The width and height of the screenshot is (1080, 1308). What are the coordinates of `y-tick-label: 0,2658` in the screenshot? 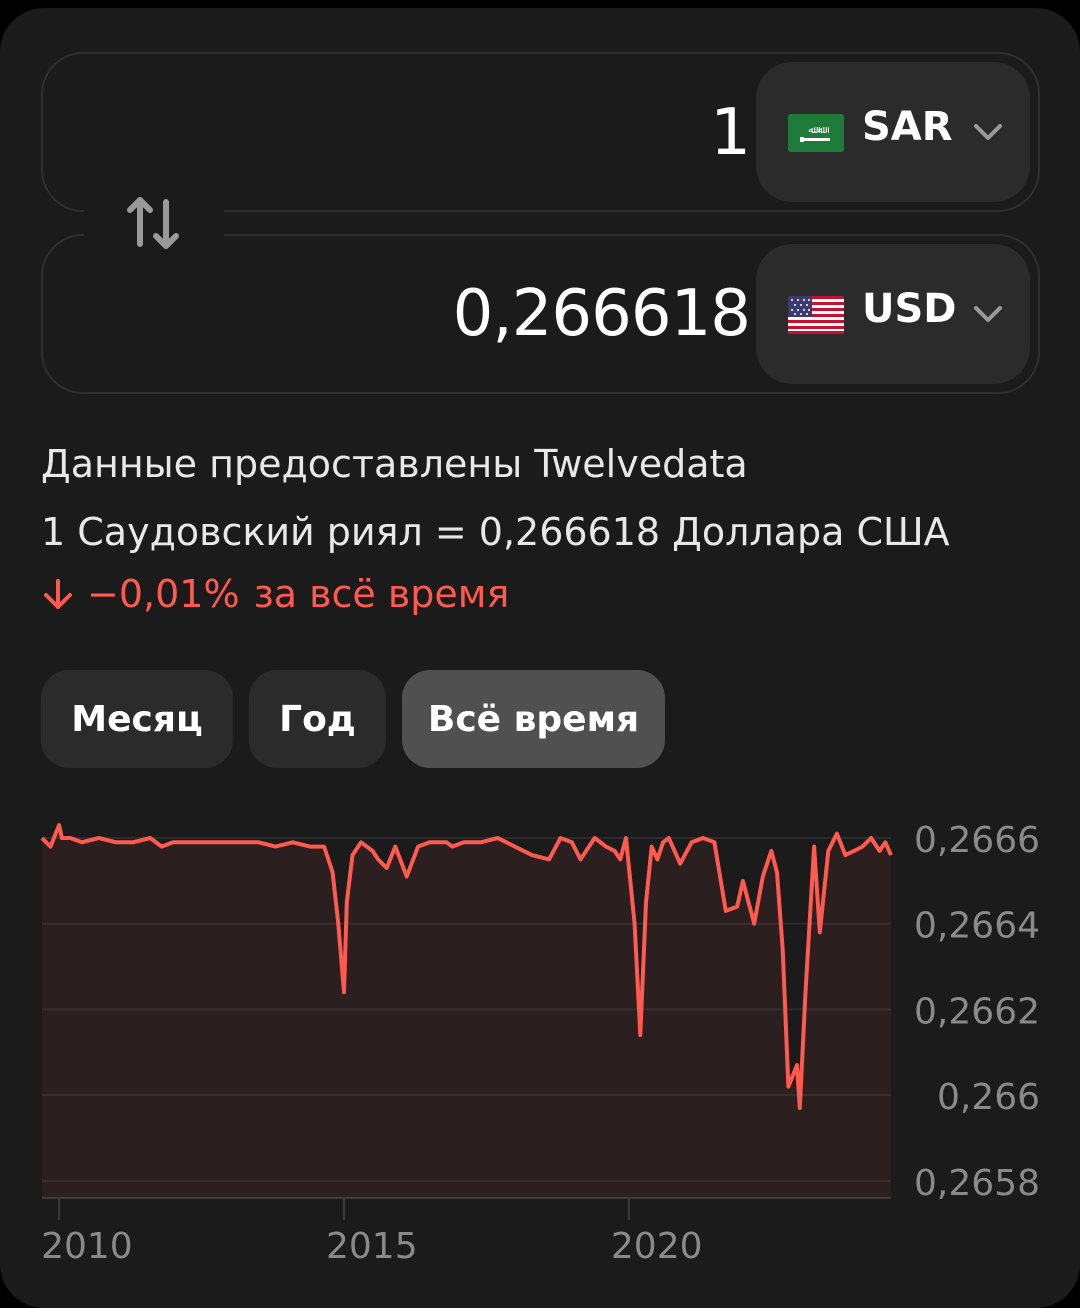 It's located at (977, 1183).